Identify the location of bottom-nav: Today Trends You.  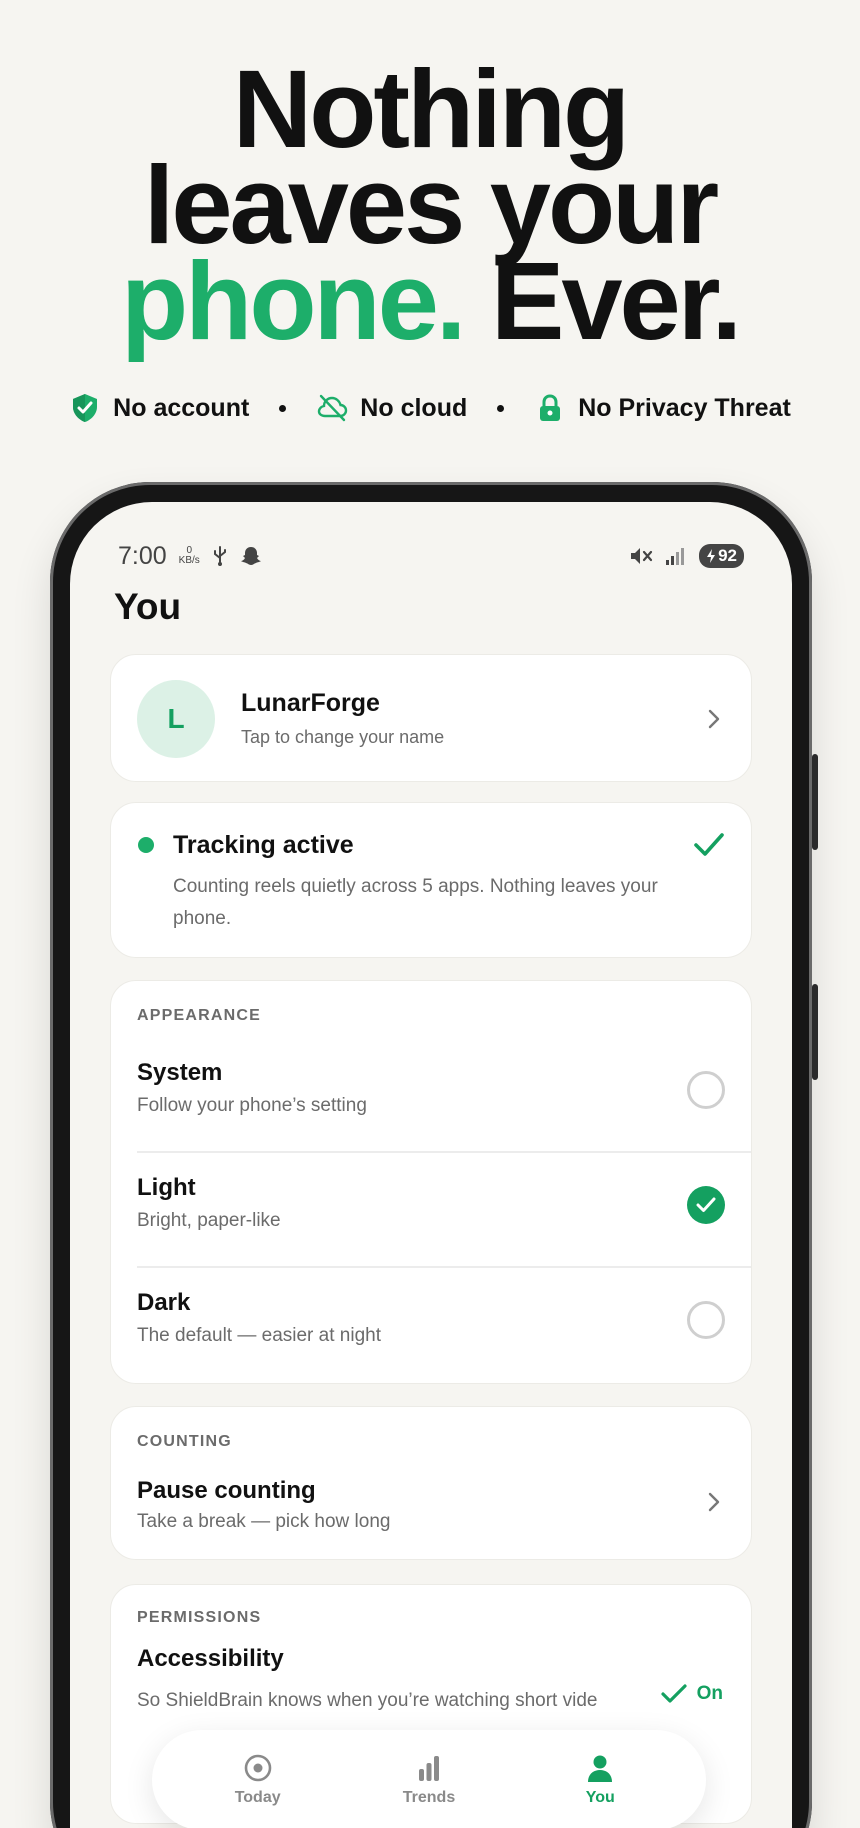
(429, 1779).